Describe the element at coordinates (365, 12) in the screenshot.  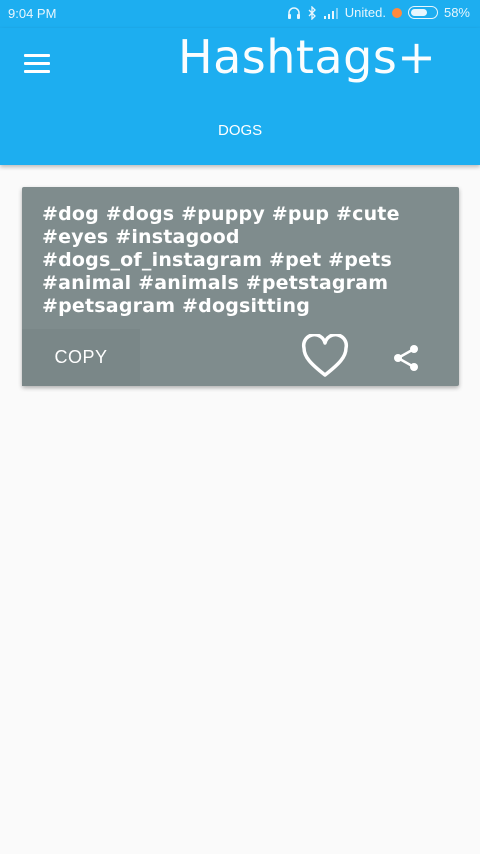
I see `carrier-label: United.` at that location.